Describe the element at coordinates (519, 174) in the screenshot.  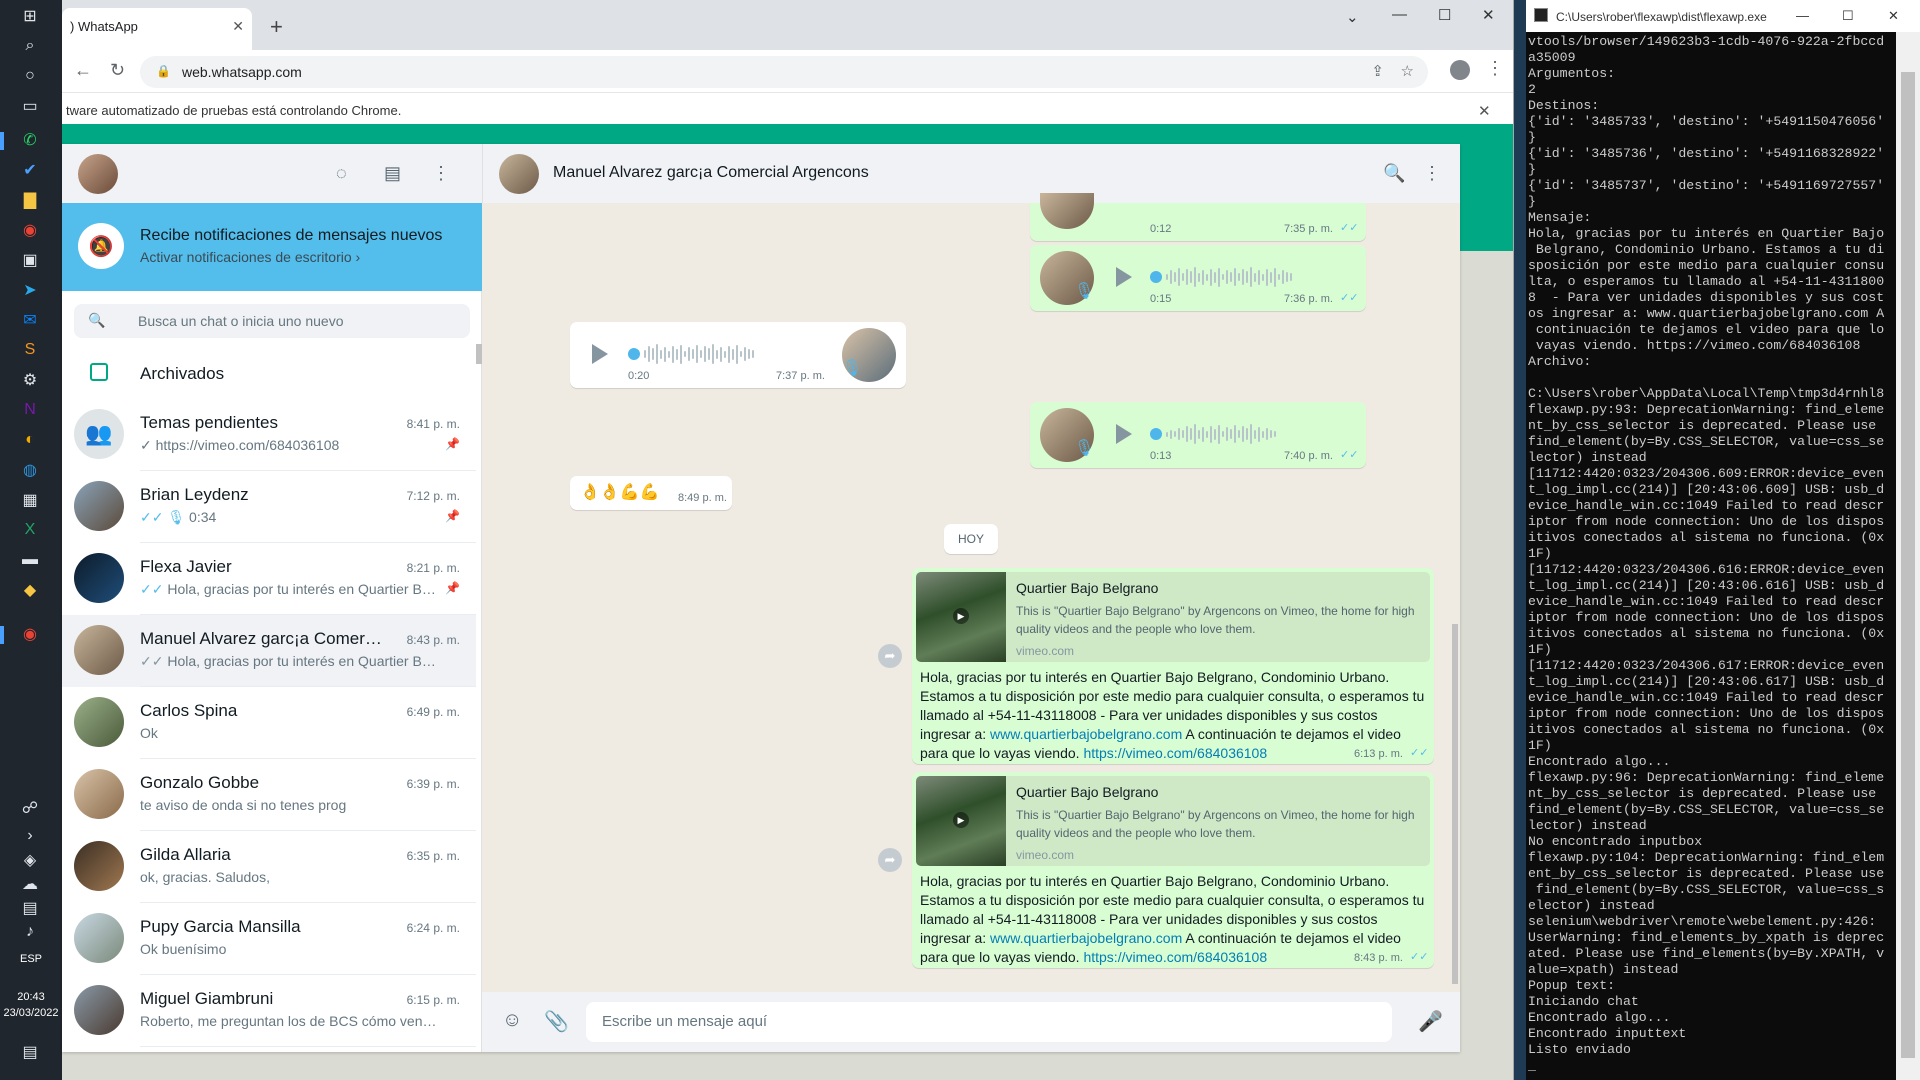
I see `contact-avatar` at that location.